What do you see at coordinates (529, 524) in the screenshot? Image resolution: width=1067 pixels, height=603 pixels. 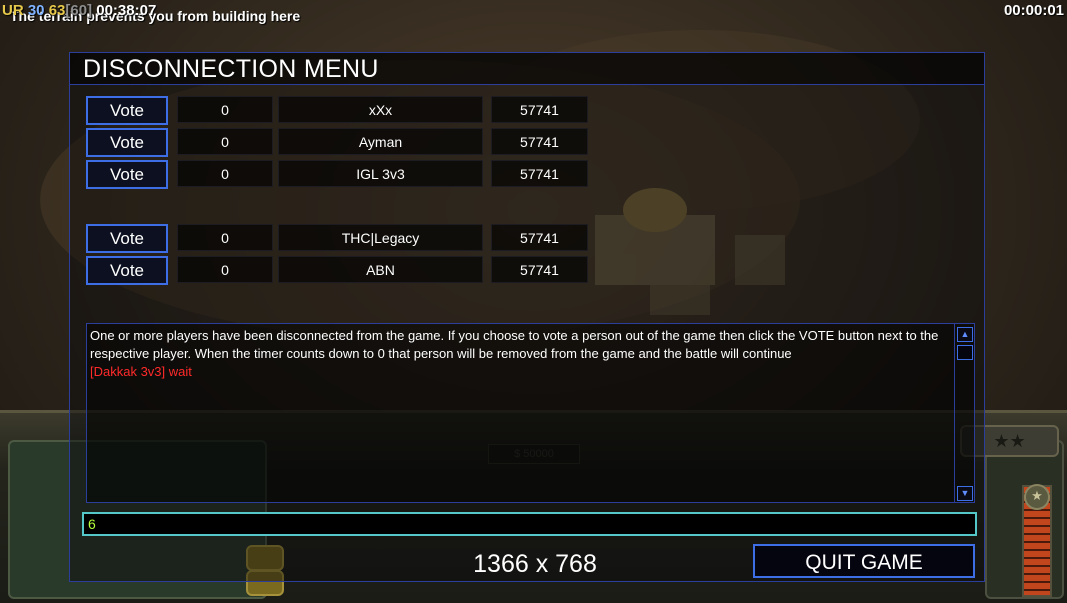 I see `chat-input: 6` at bounding box center [529, 524].